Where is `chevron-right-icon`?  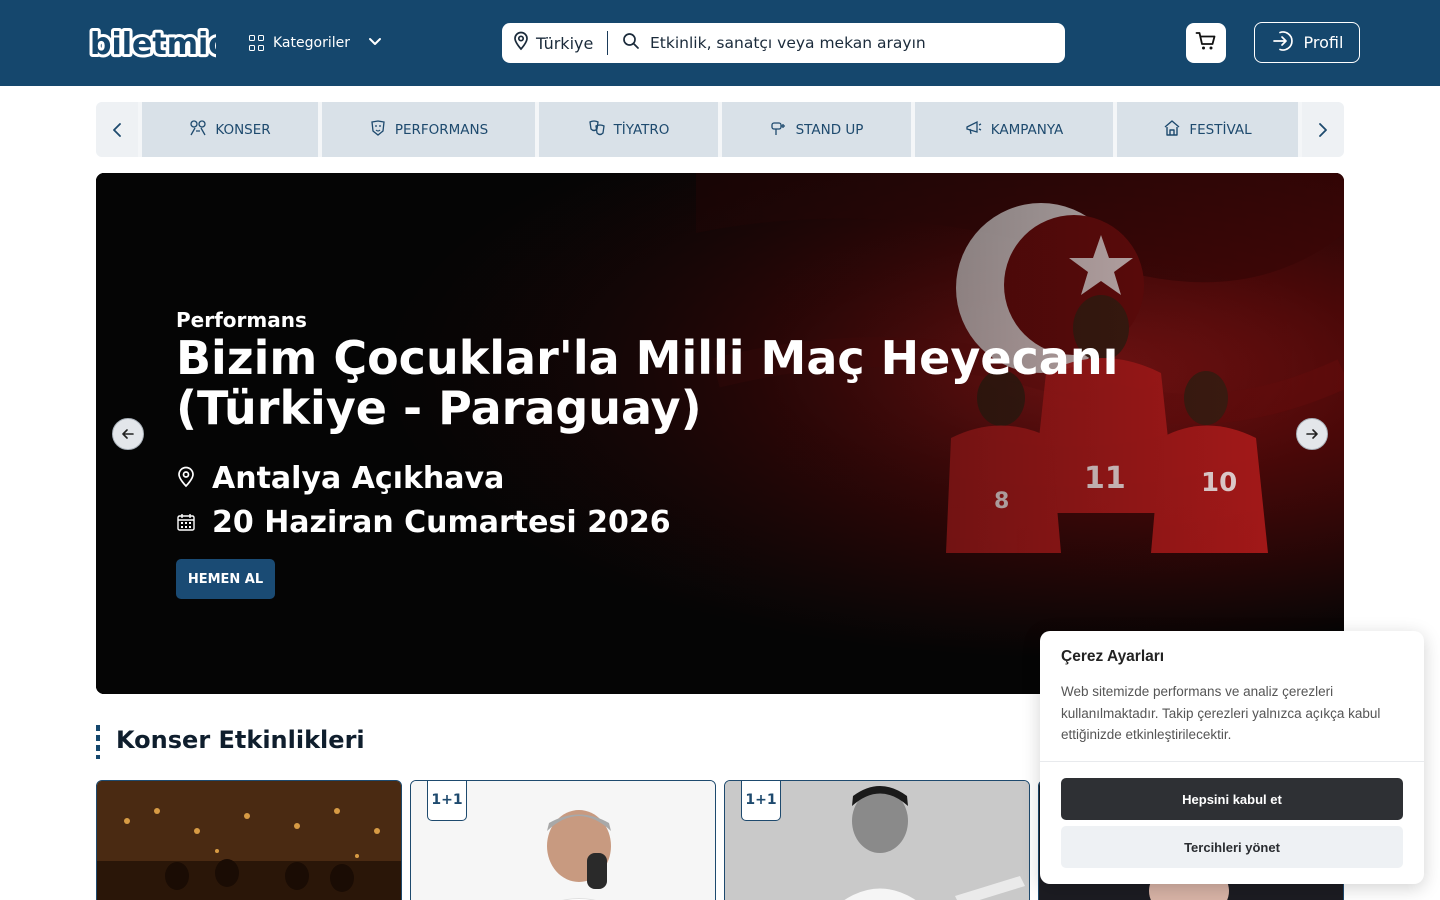
chevron-right-icon is located at coordinates (1323, 129).